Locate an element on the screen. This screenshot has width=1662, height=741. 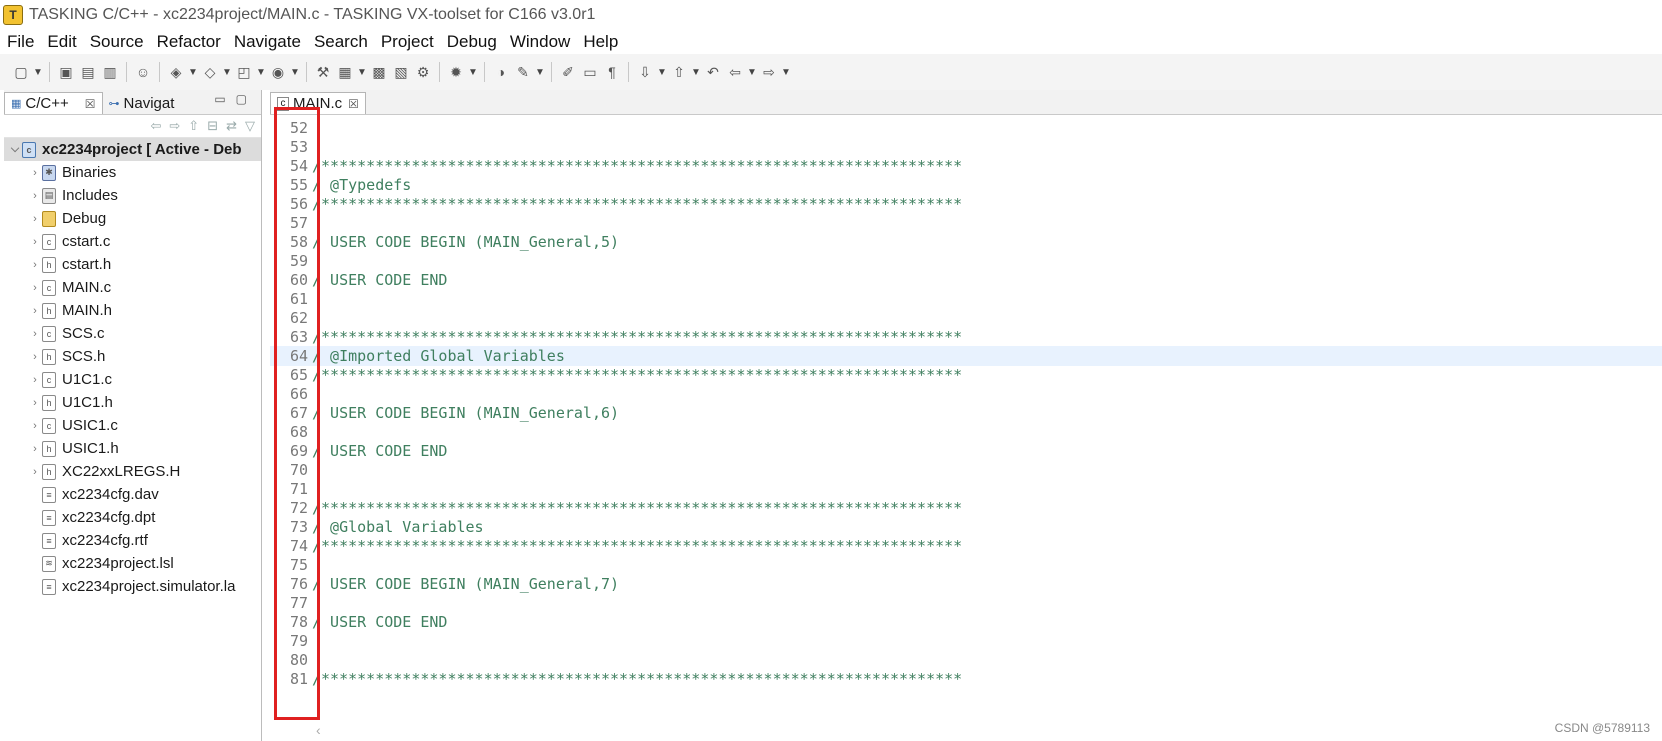
code-line: 62 is located at coordinates (966, 318).